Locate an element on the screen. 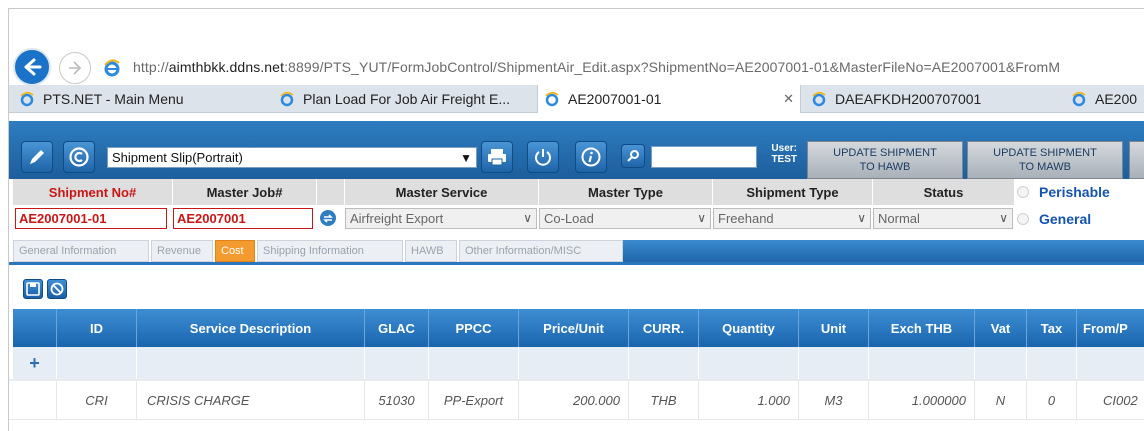 This screenshot has width=1144, height=431. column-header-curr: CURR. is located at coordinates (664, 328).